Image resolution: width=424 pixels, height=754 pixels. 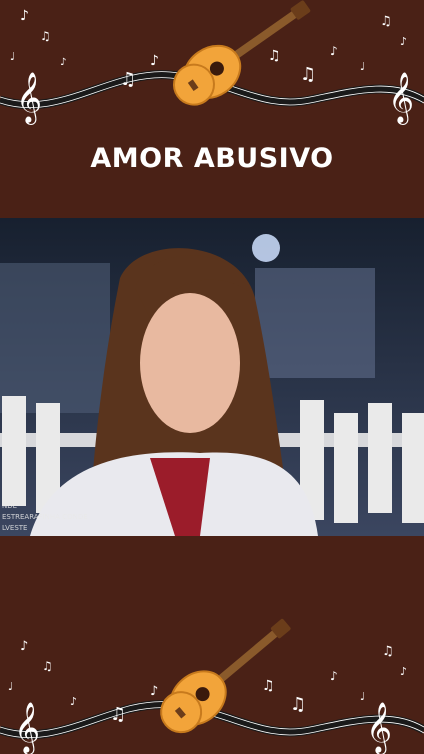 What do you see at coordinates (15, 528) in the screenshot?
I see `video-caption-line: LVESTE` at bounding box center [15, 528].